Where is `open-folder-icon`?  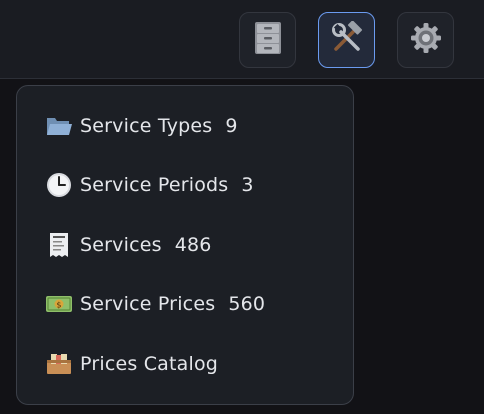
open-folder-icon is located at coordinates (59, 126).